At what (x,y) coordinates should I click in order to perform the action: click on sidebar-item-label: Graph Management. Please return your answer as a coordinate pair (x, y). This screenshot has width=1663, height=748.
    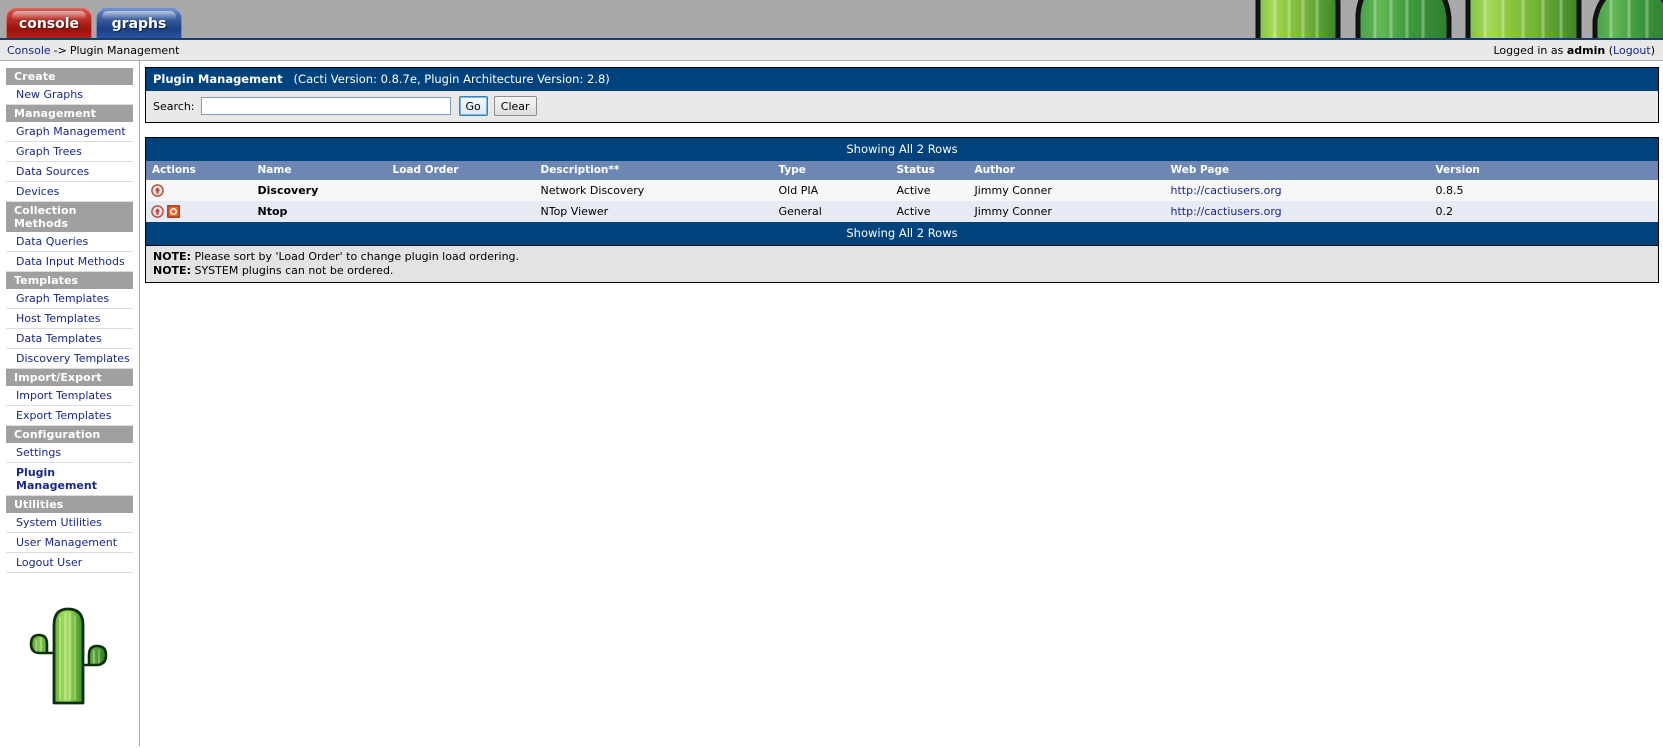
    Looking at the image, I should click on (71, 131).